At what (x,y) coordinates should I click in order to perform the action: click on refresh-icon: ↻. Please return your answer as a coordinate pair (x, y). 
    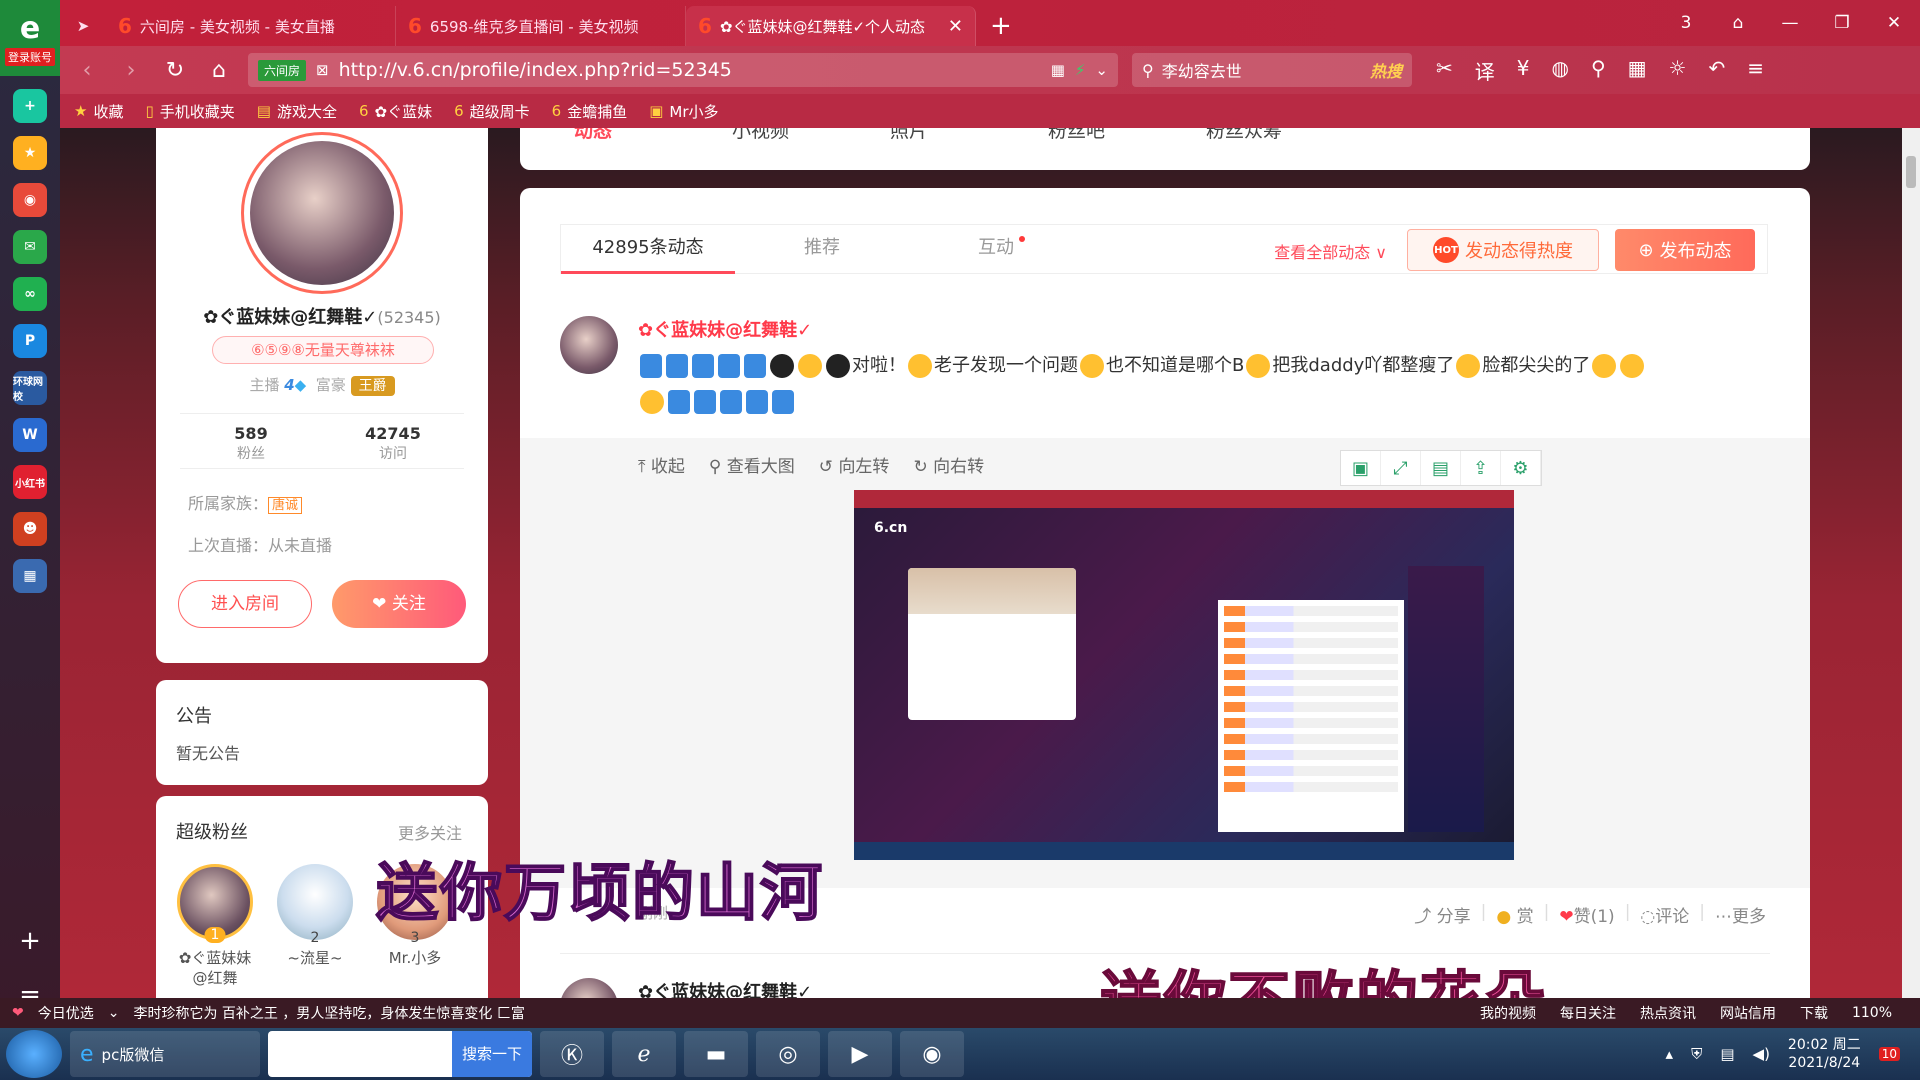
    Looking at the image, I should click on (175, 70).